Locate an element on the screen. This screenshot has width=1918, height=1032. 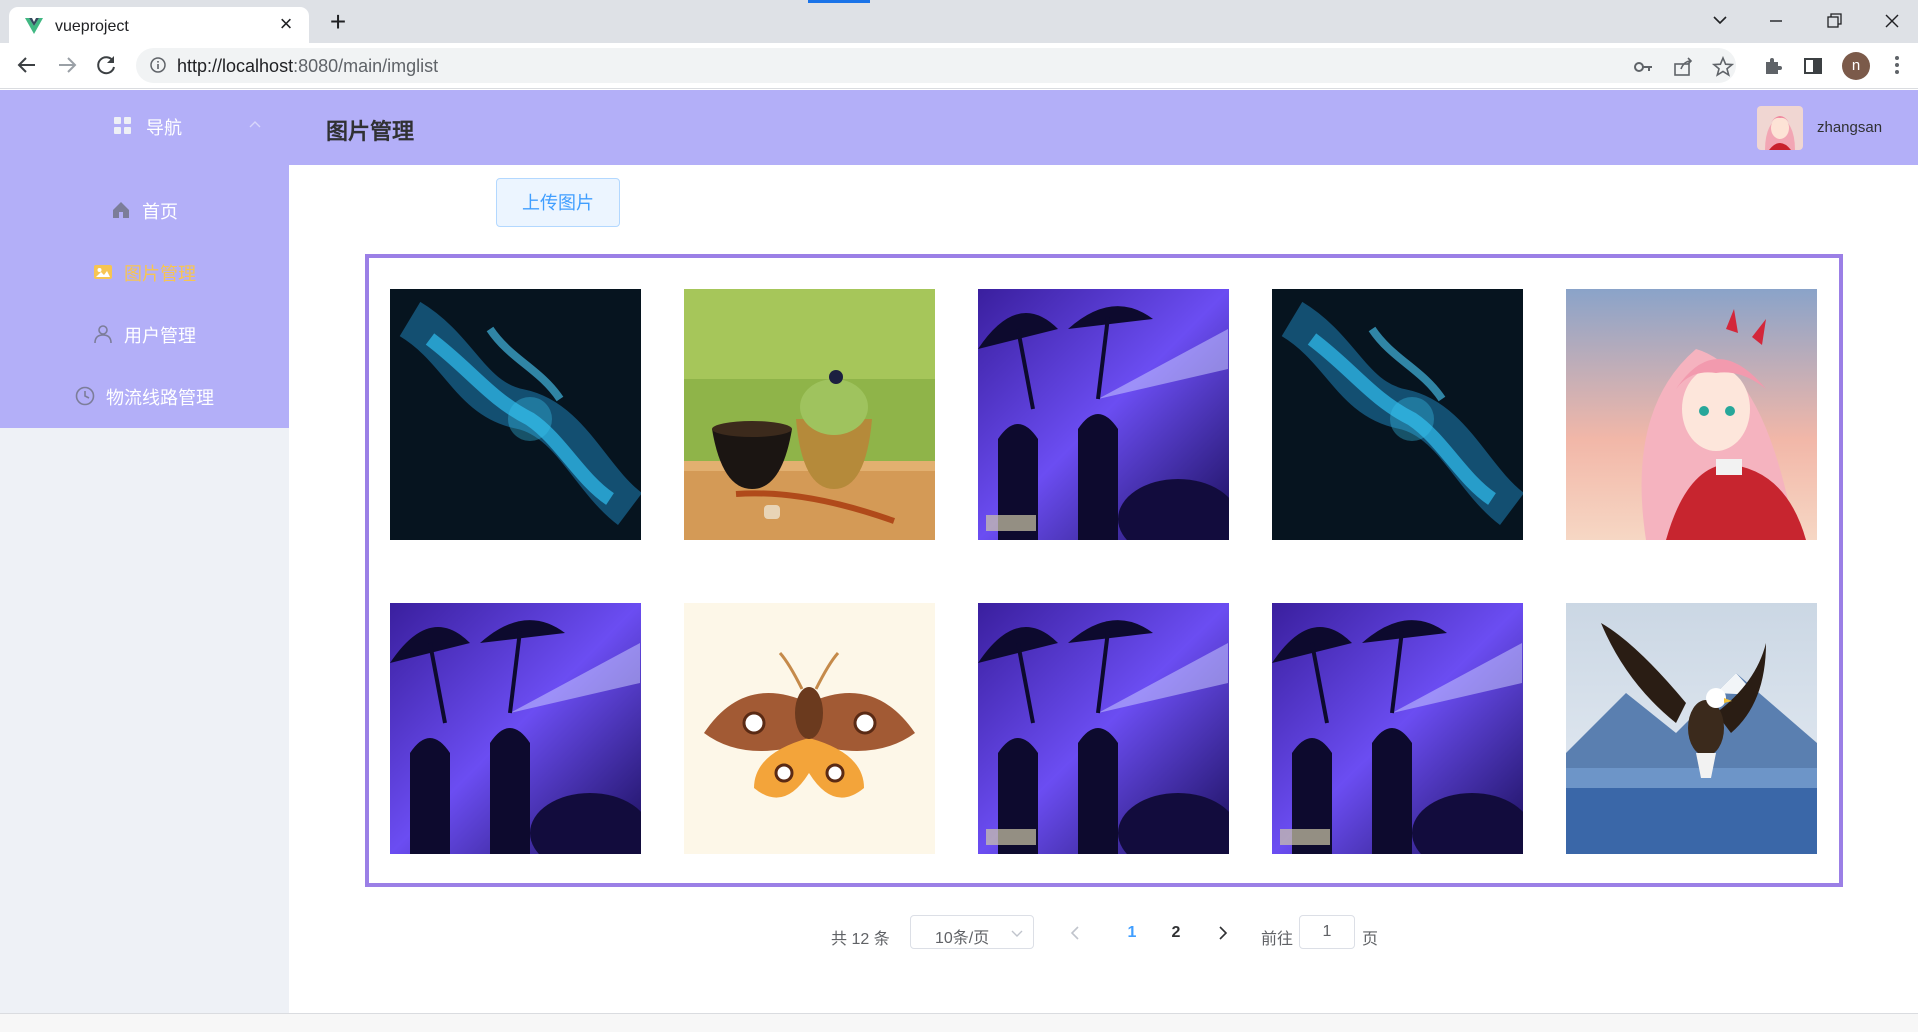
minimize-icon is located at coordinates (1776, 21).